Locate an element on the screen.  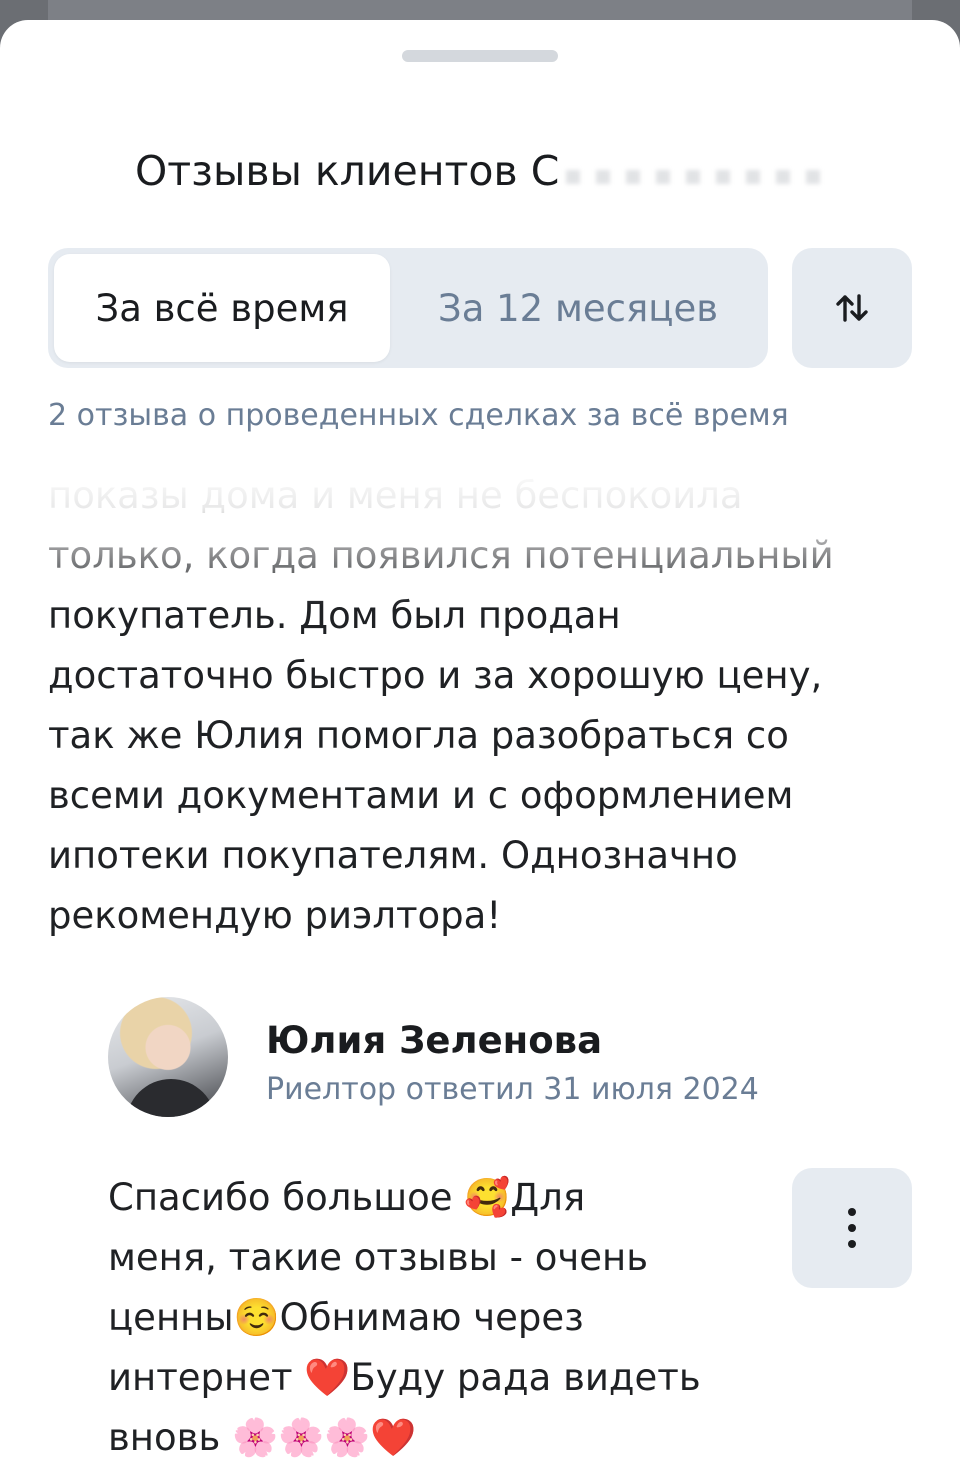
period-segmented-control: За всё время За 12 месяцев is located at coordinates (408, 308).